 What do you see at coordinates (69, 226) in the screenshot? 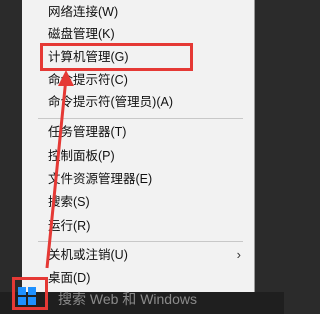
I see `menu-item-label: 运行(R)` at bounding box center [69, 226].